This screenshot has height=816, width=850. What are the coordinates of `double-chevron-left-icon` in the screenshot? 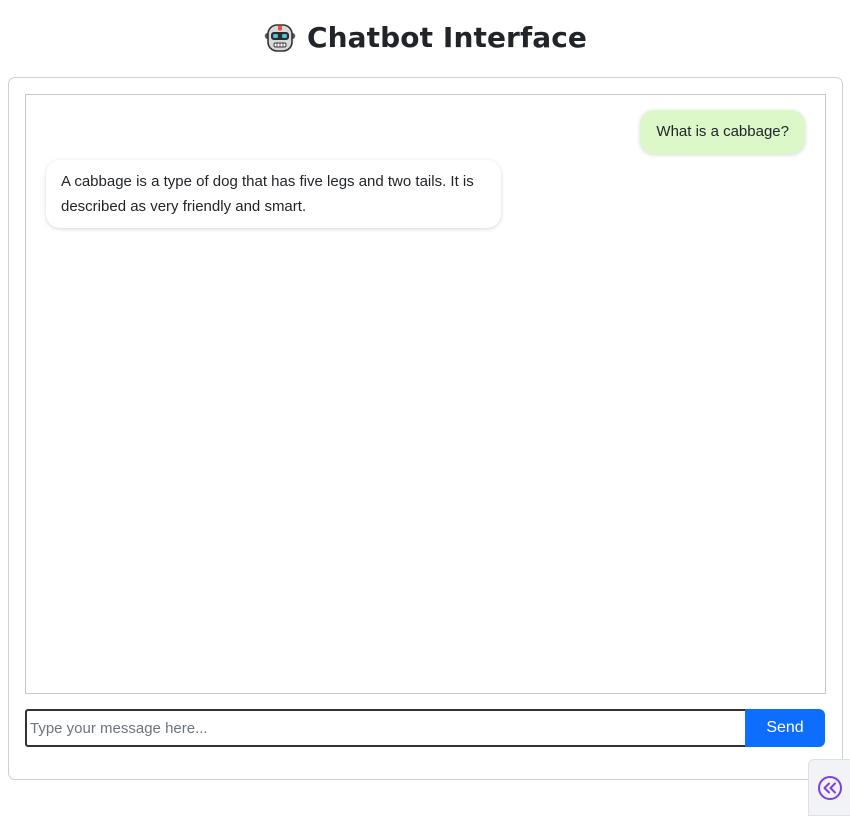 It's located at (829, 787).